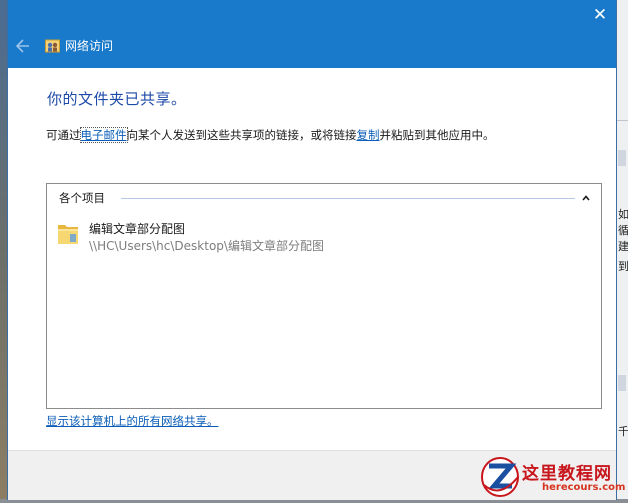 This screenshot has width=628, height=503. I want to click on group-header: 各个项目, so click(82, 198).